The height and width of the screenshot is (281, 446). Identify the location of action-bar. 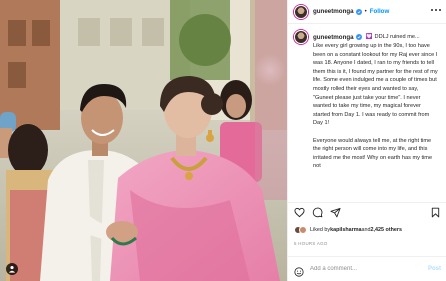
(367, 212).